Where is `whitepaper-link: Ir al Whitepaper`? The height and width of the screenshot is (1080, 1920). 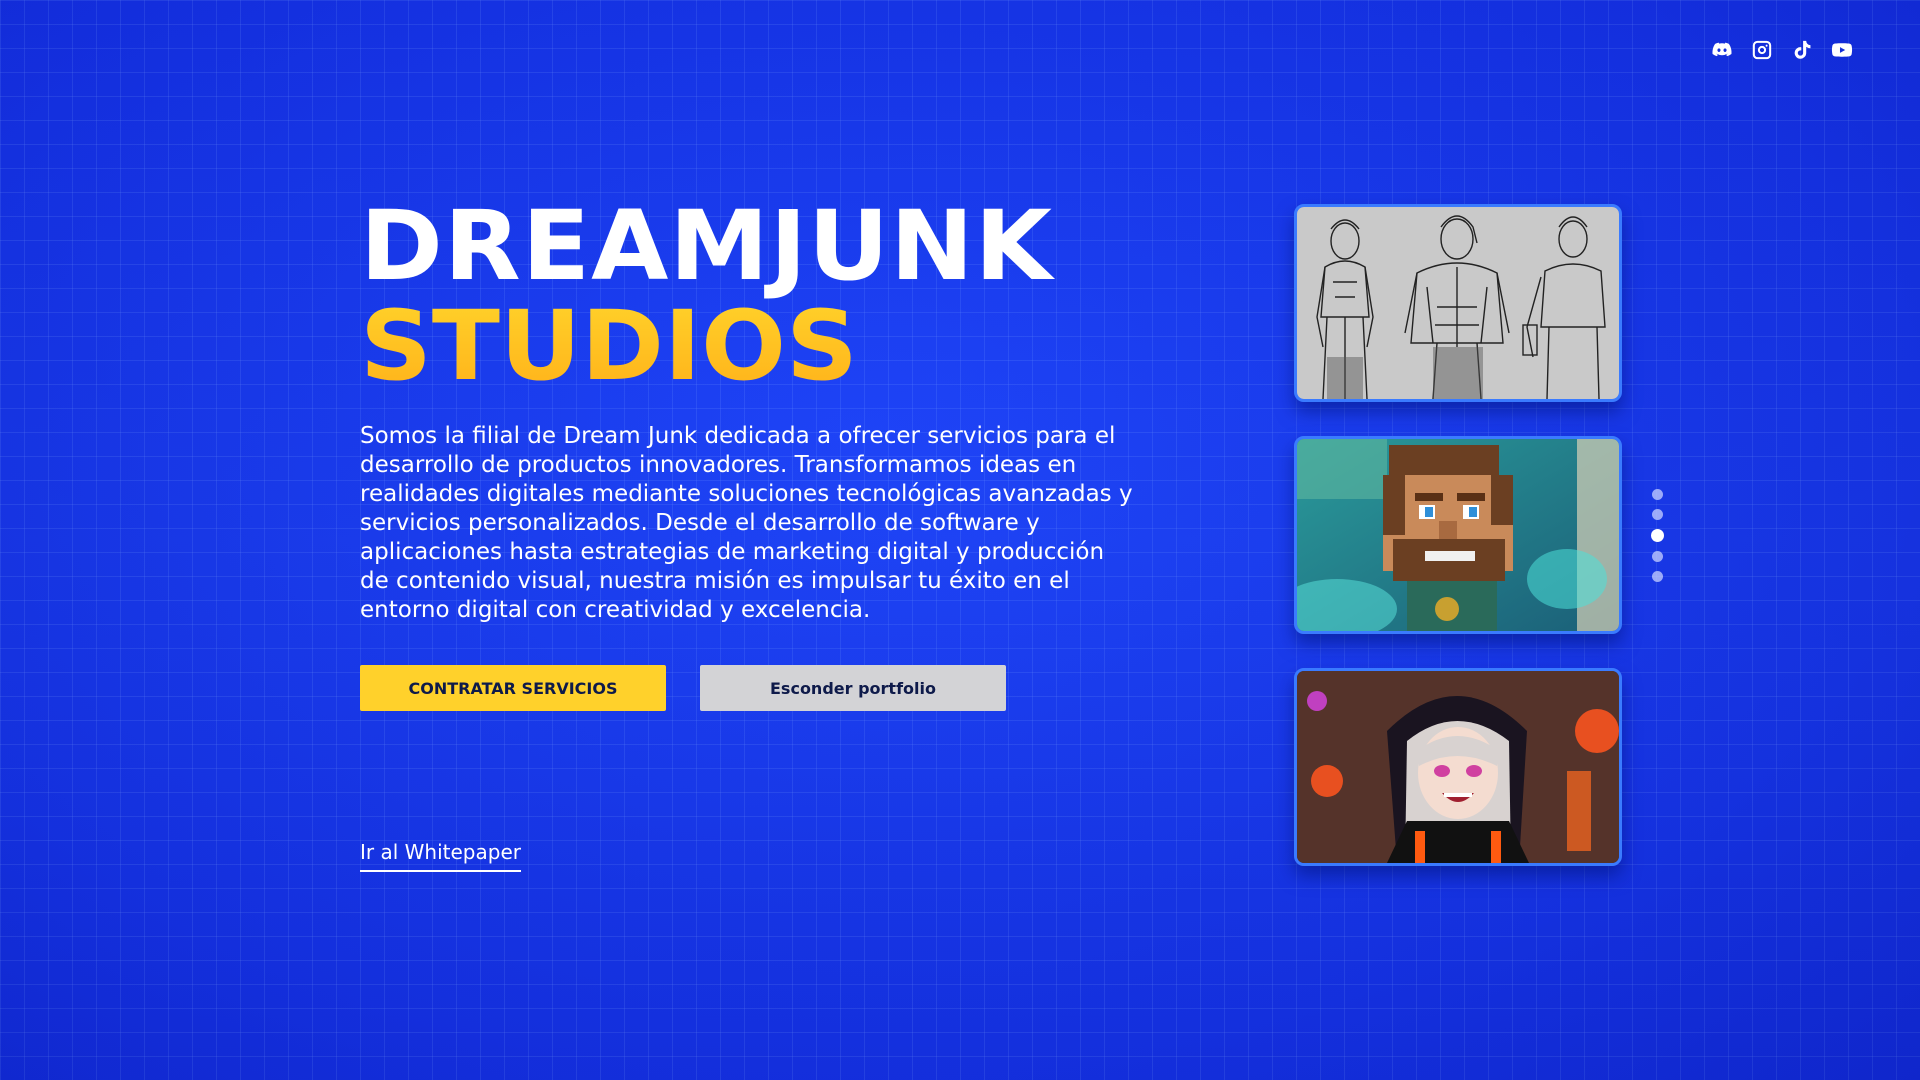 whitepaper-link: Ir al Whitepaper is located at coordinates (440, 856).